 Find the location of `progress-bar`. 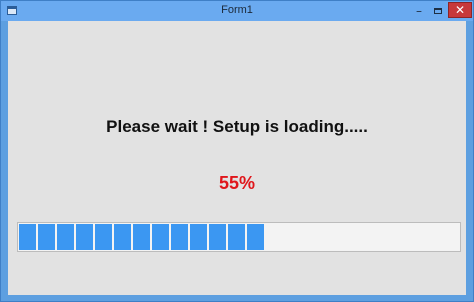

progress-bar is located at coordinates (239, 237).